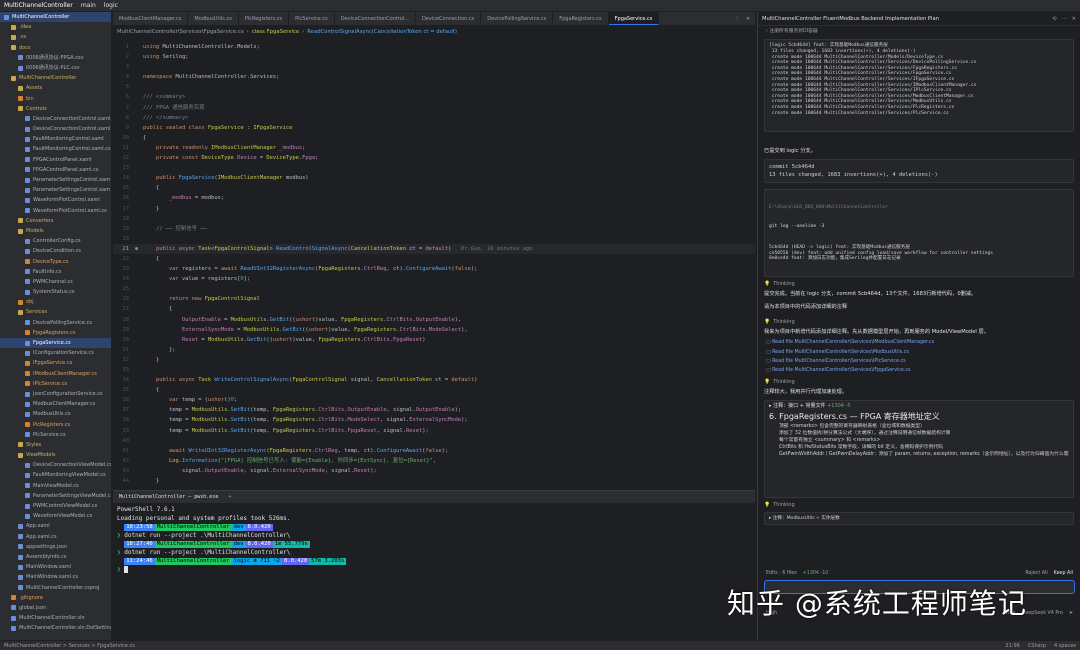 This screenshot has height=650, width=1080. I want to click on tree-item: Styles, so click(55, 445).